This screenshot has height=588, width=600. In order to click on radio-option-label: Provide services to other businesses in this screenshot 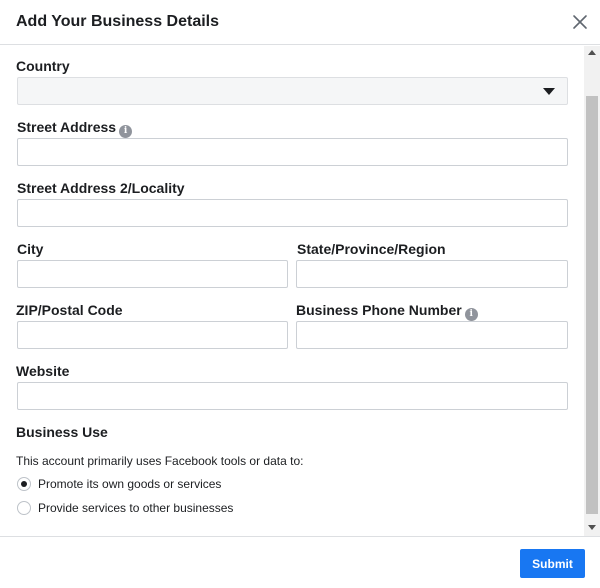, I will do `click(136, 508)`.